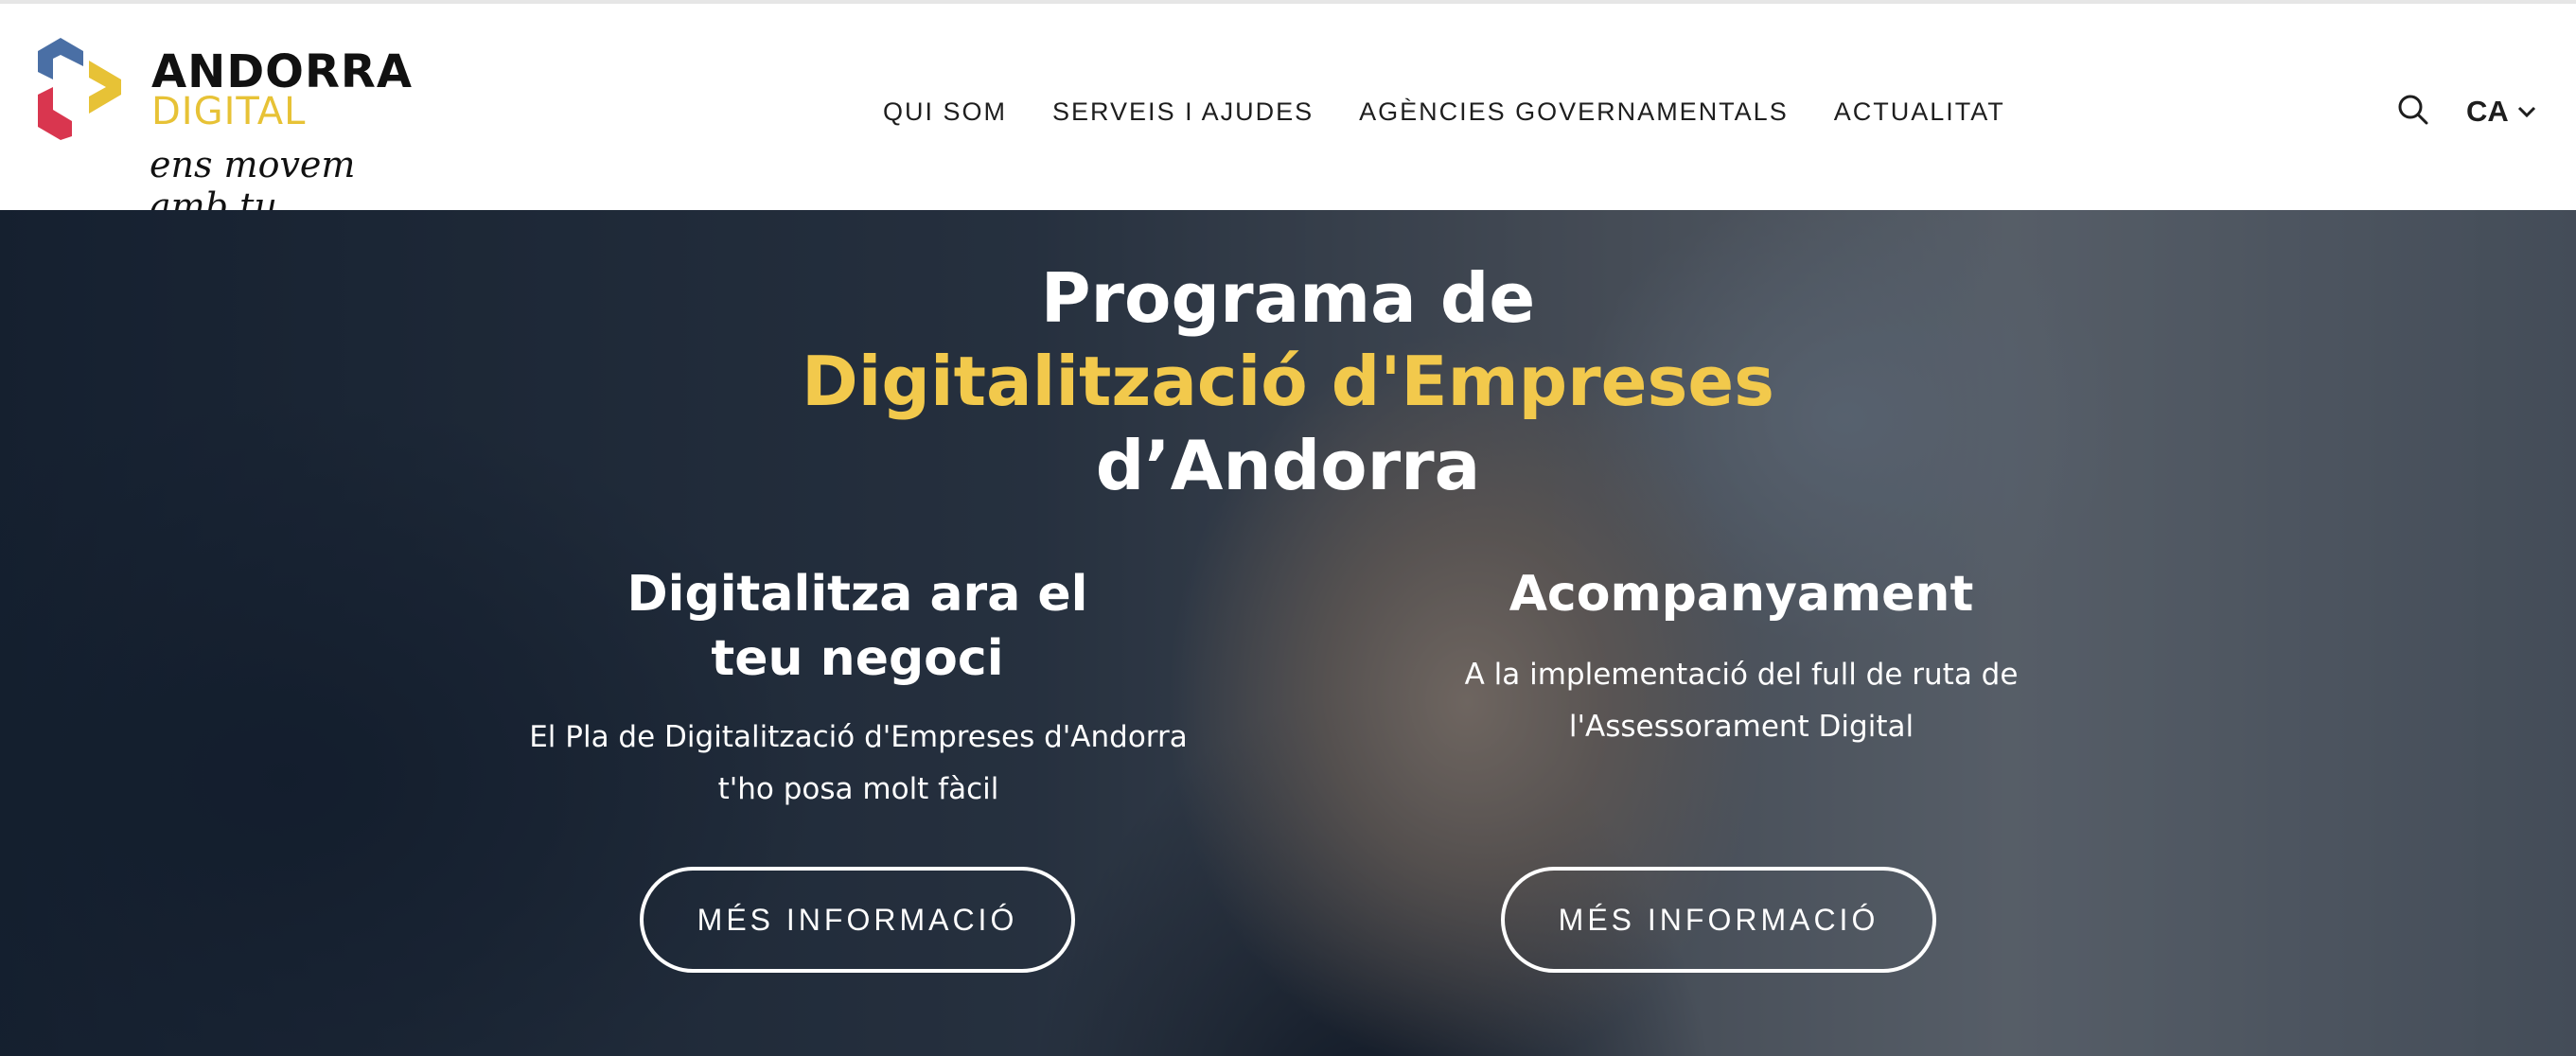  I want to click on chevron-down-icon, so click(2526, 112).